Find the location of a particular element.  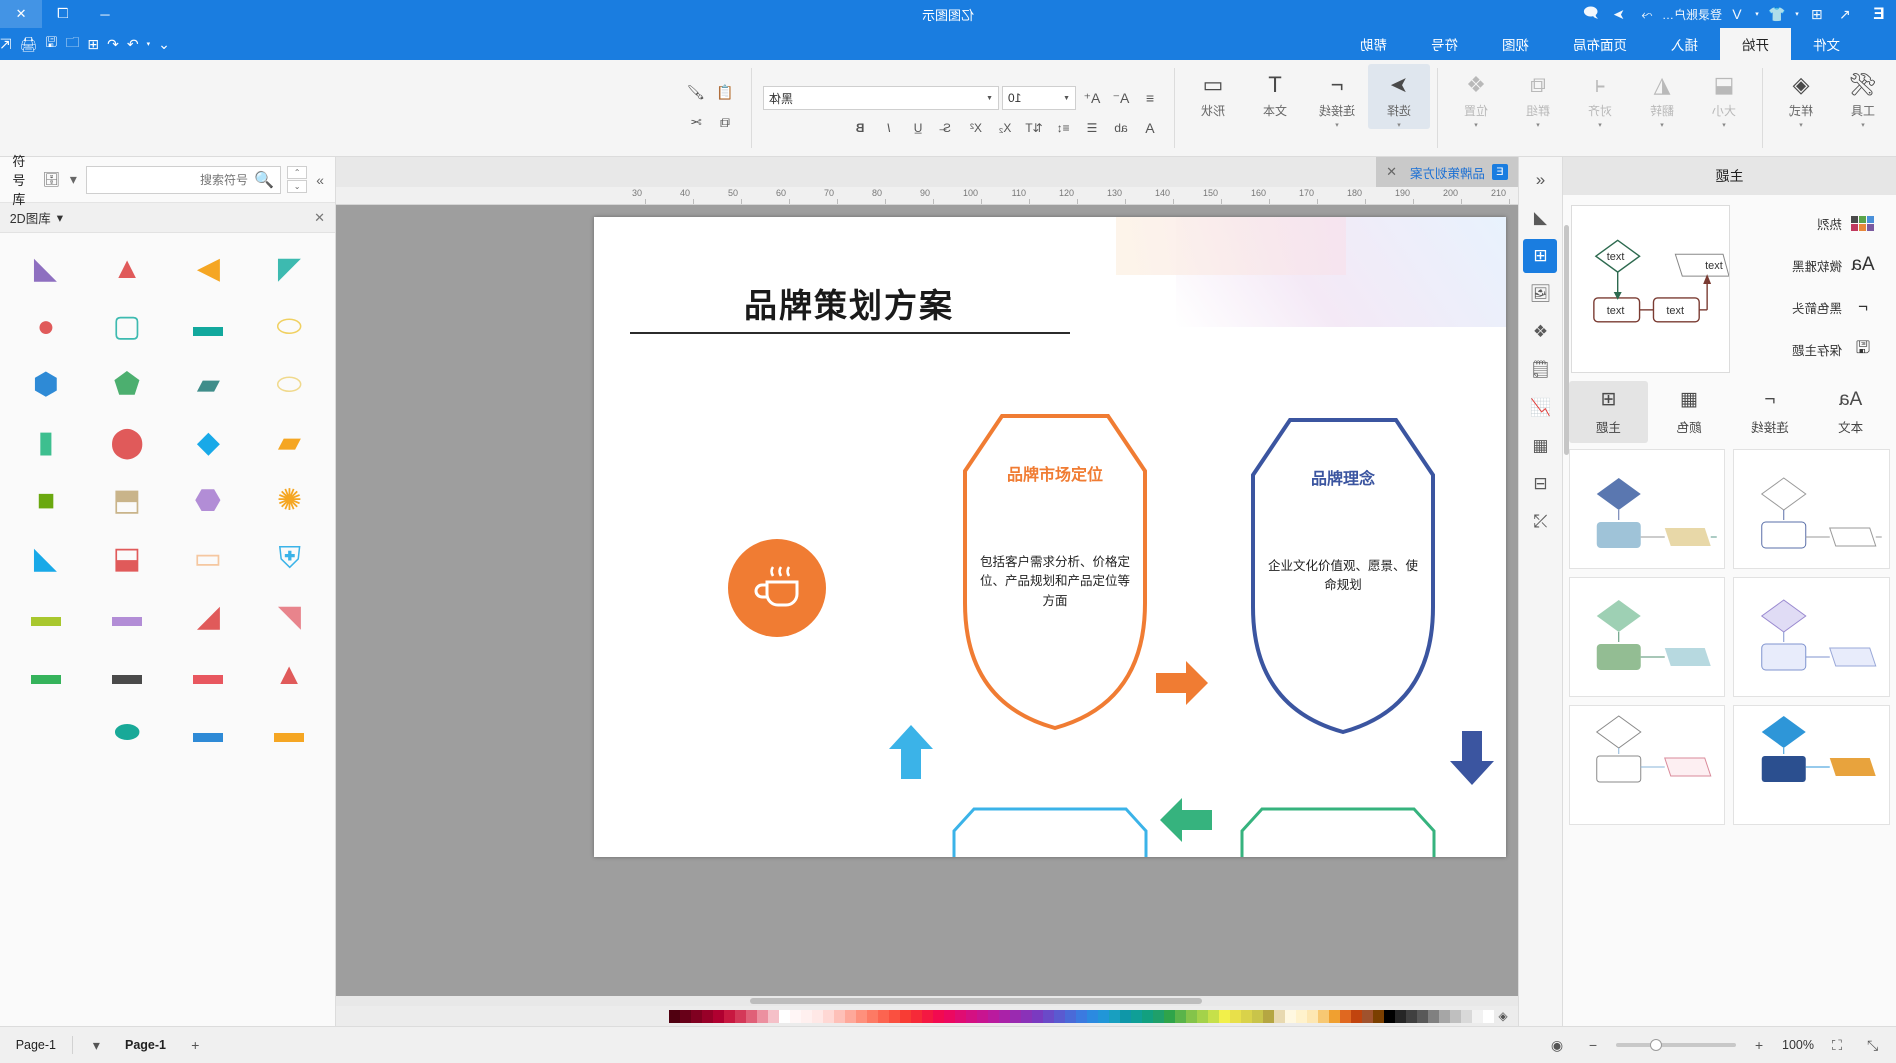

bar-olive: ▬ is located at coordinates (45, 617).